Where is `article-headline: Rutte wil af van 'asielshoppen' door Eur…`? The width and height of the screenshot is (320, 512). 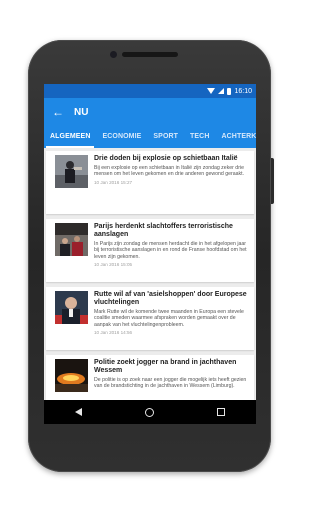
article-headline: Rutte wil af van 'asielshoppen' door Eur… is located at coordinates (170, 298).